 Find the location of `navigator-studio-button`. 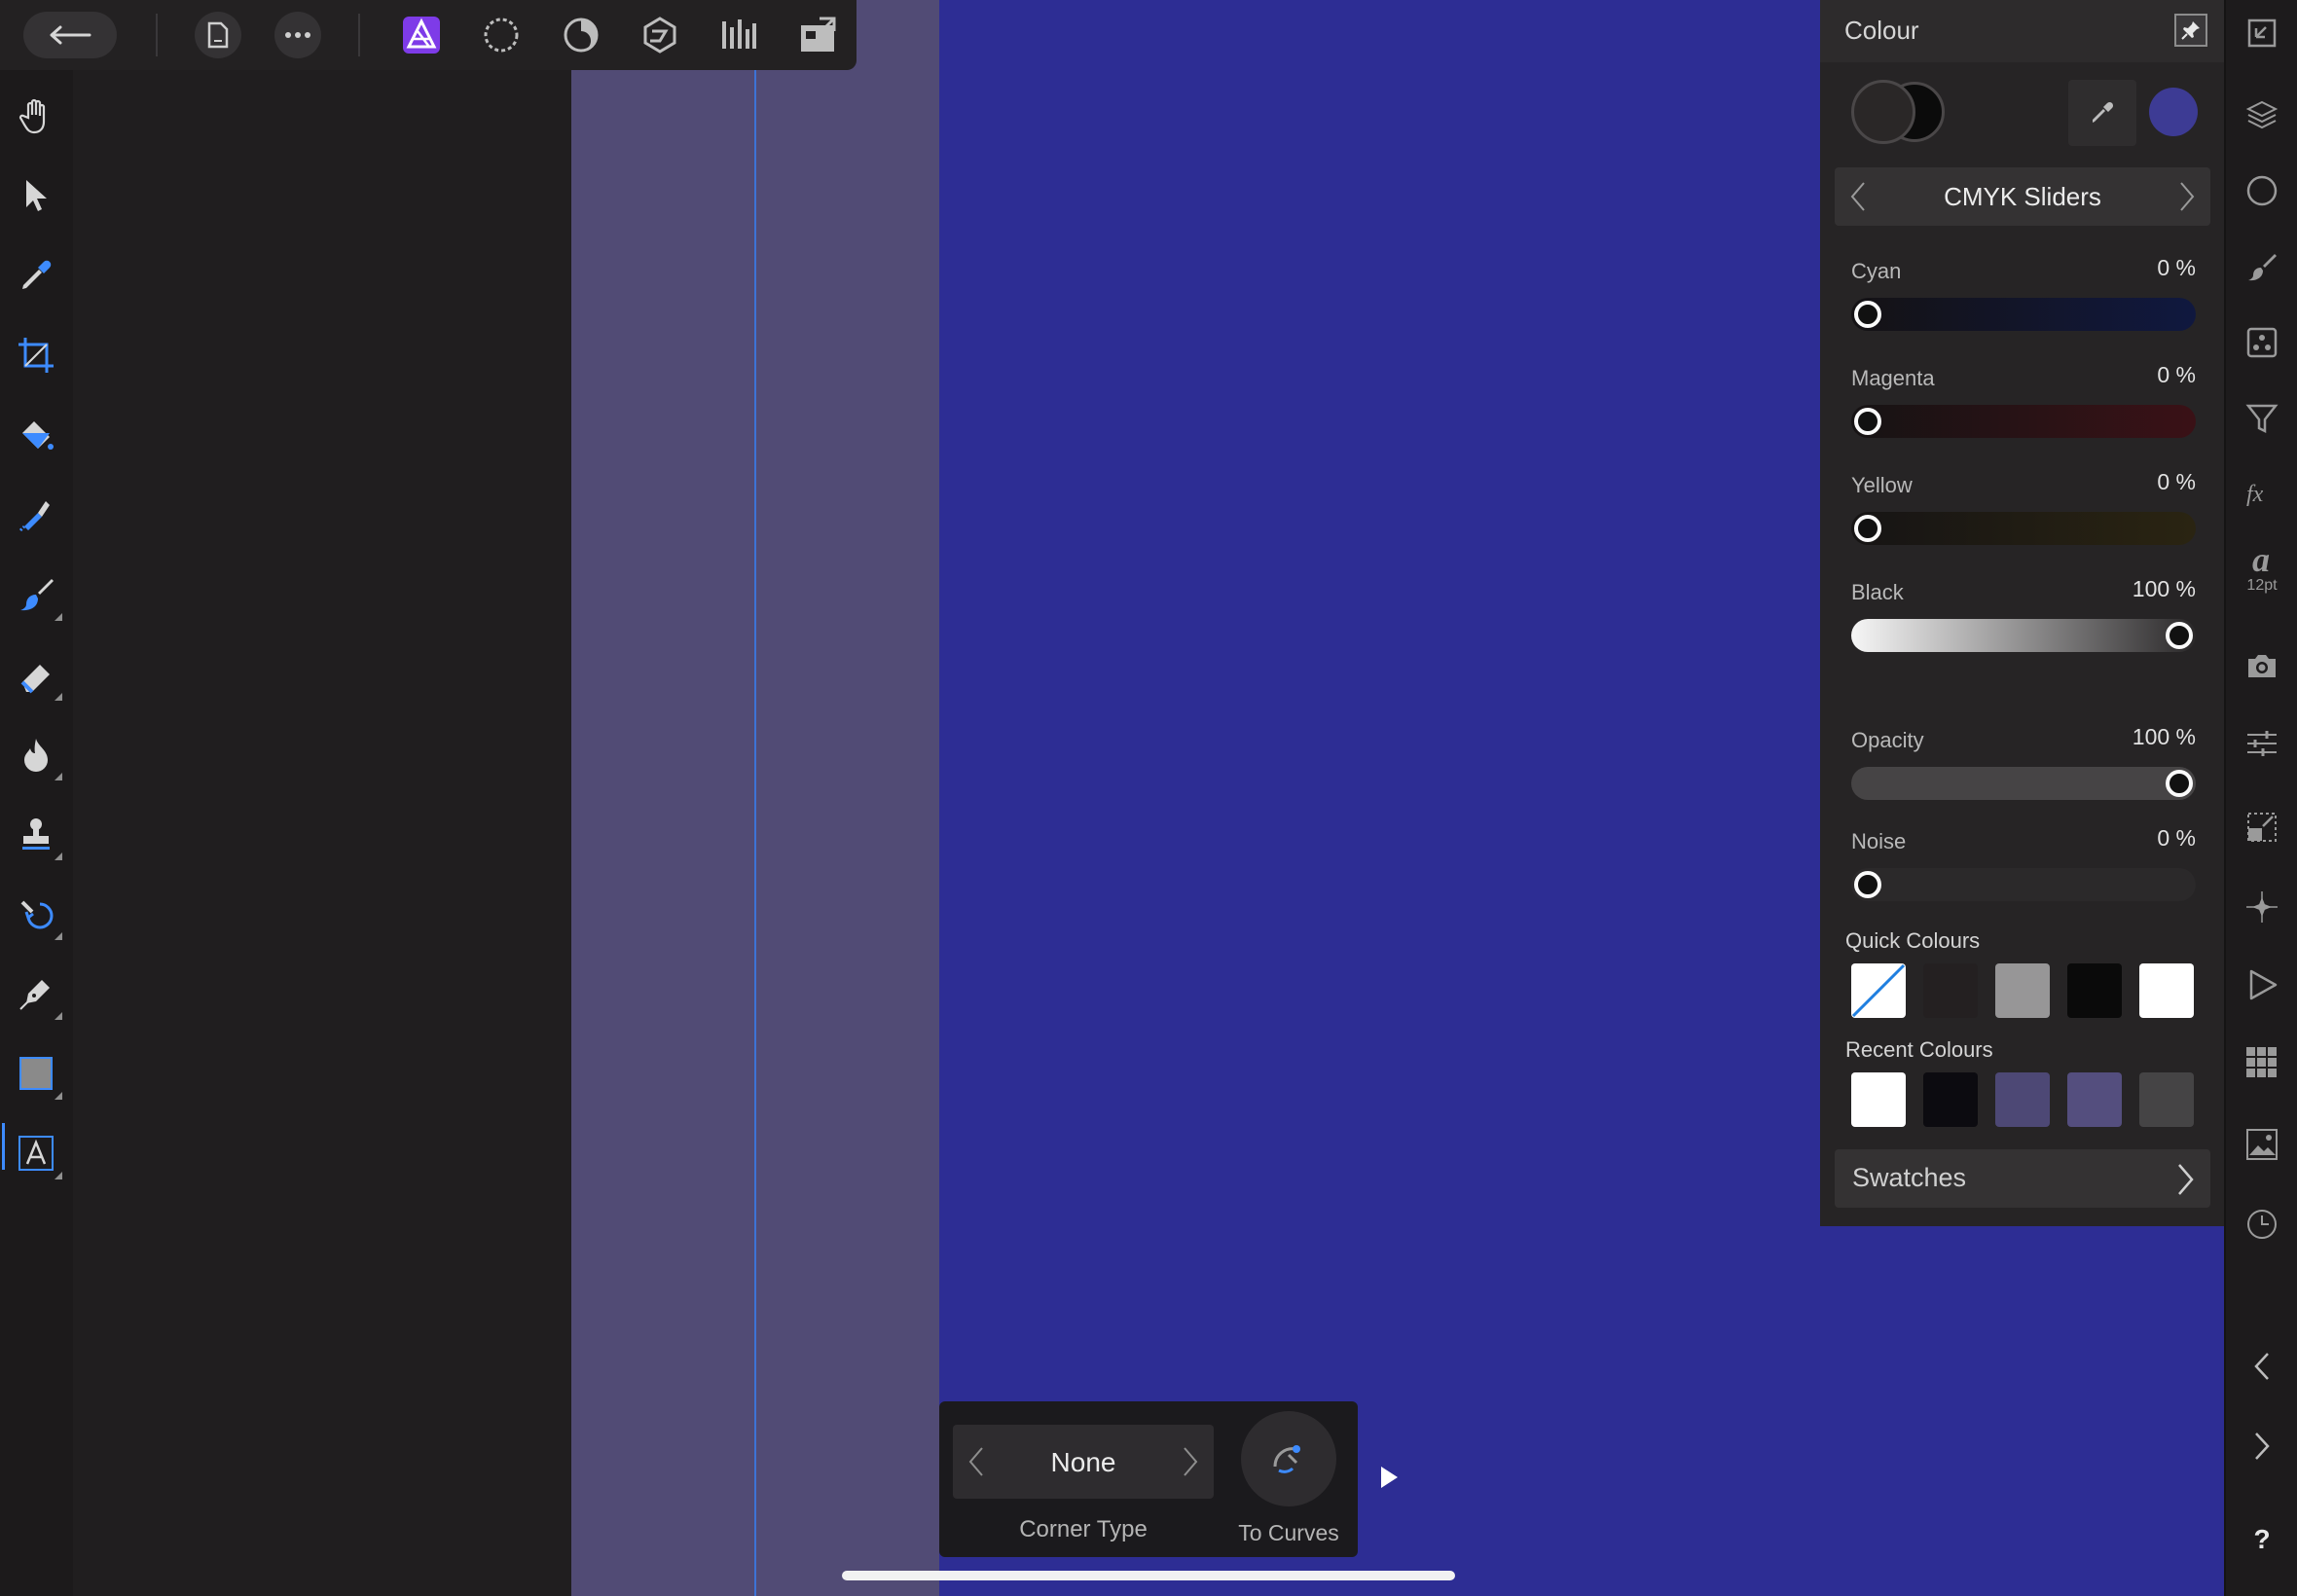

navigator-studio-button is located at coordinates (2262, 33).